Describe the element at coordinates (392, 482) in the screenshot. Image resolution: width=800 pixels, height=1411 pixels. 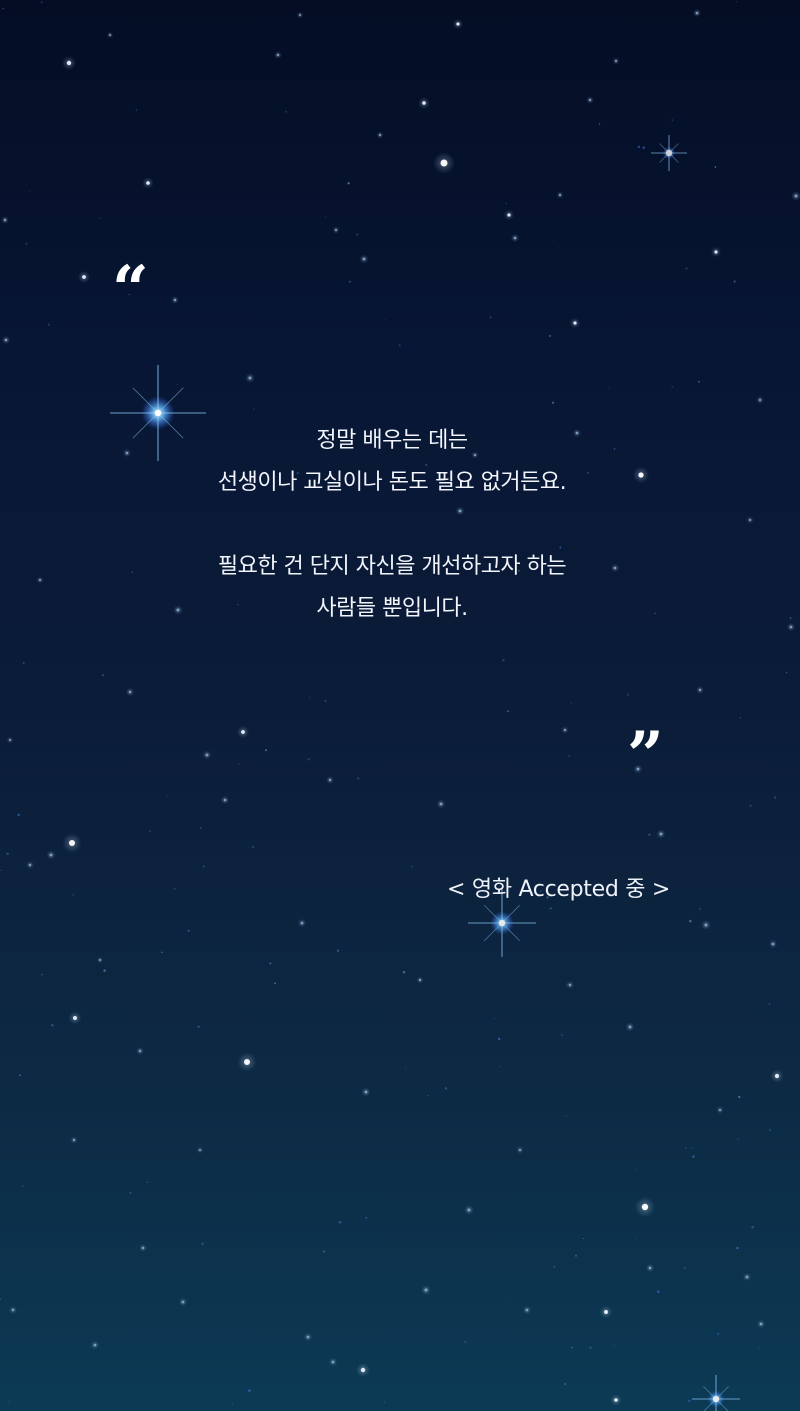
I see `quote-line: 선생이나 교실이나 돈도 필요 없거든요.` at that location.